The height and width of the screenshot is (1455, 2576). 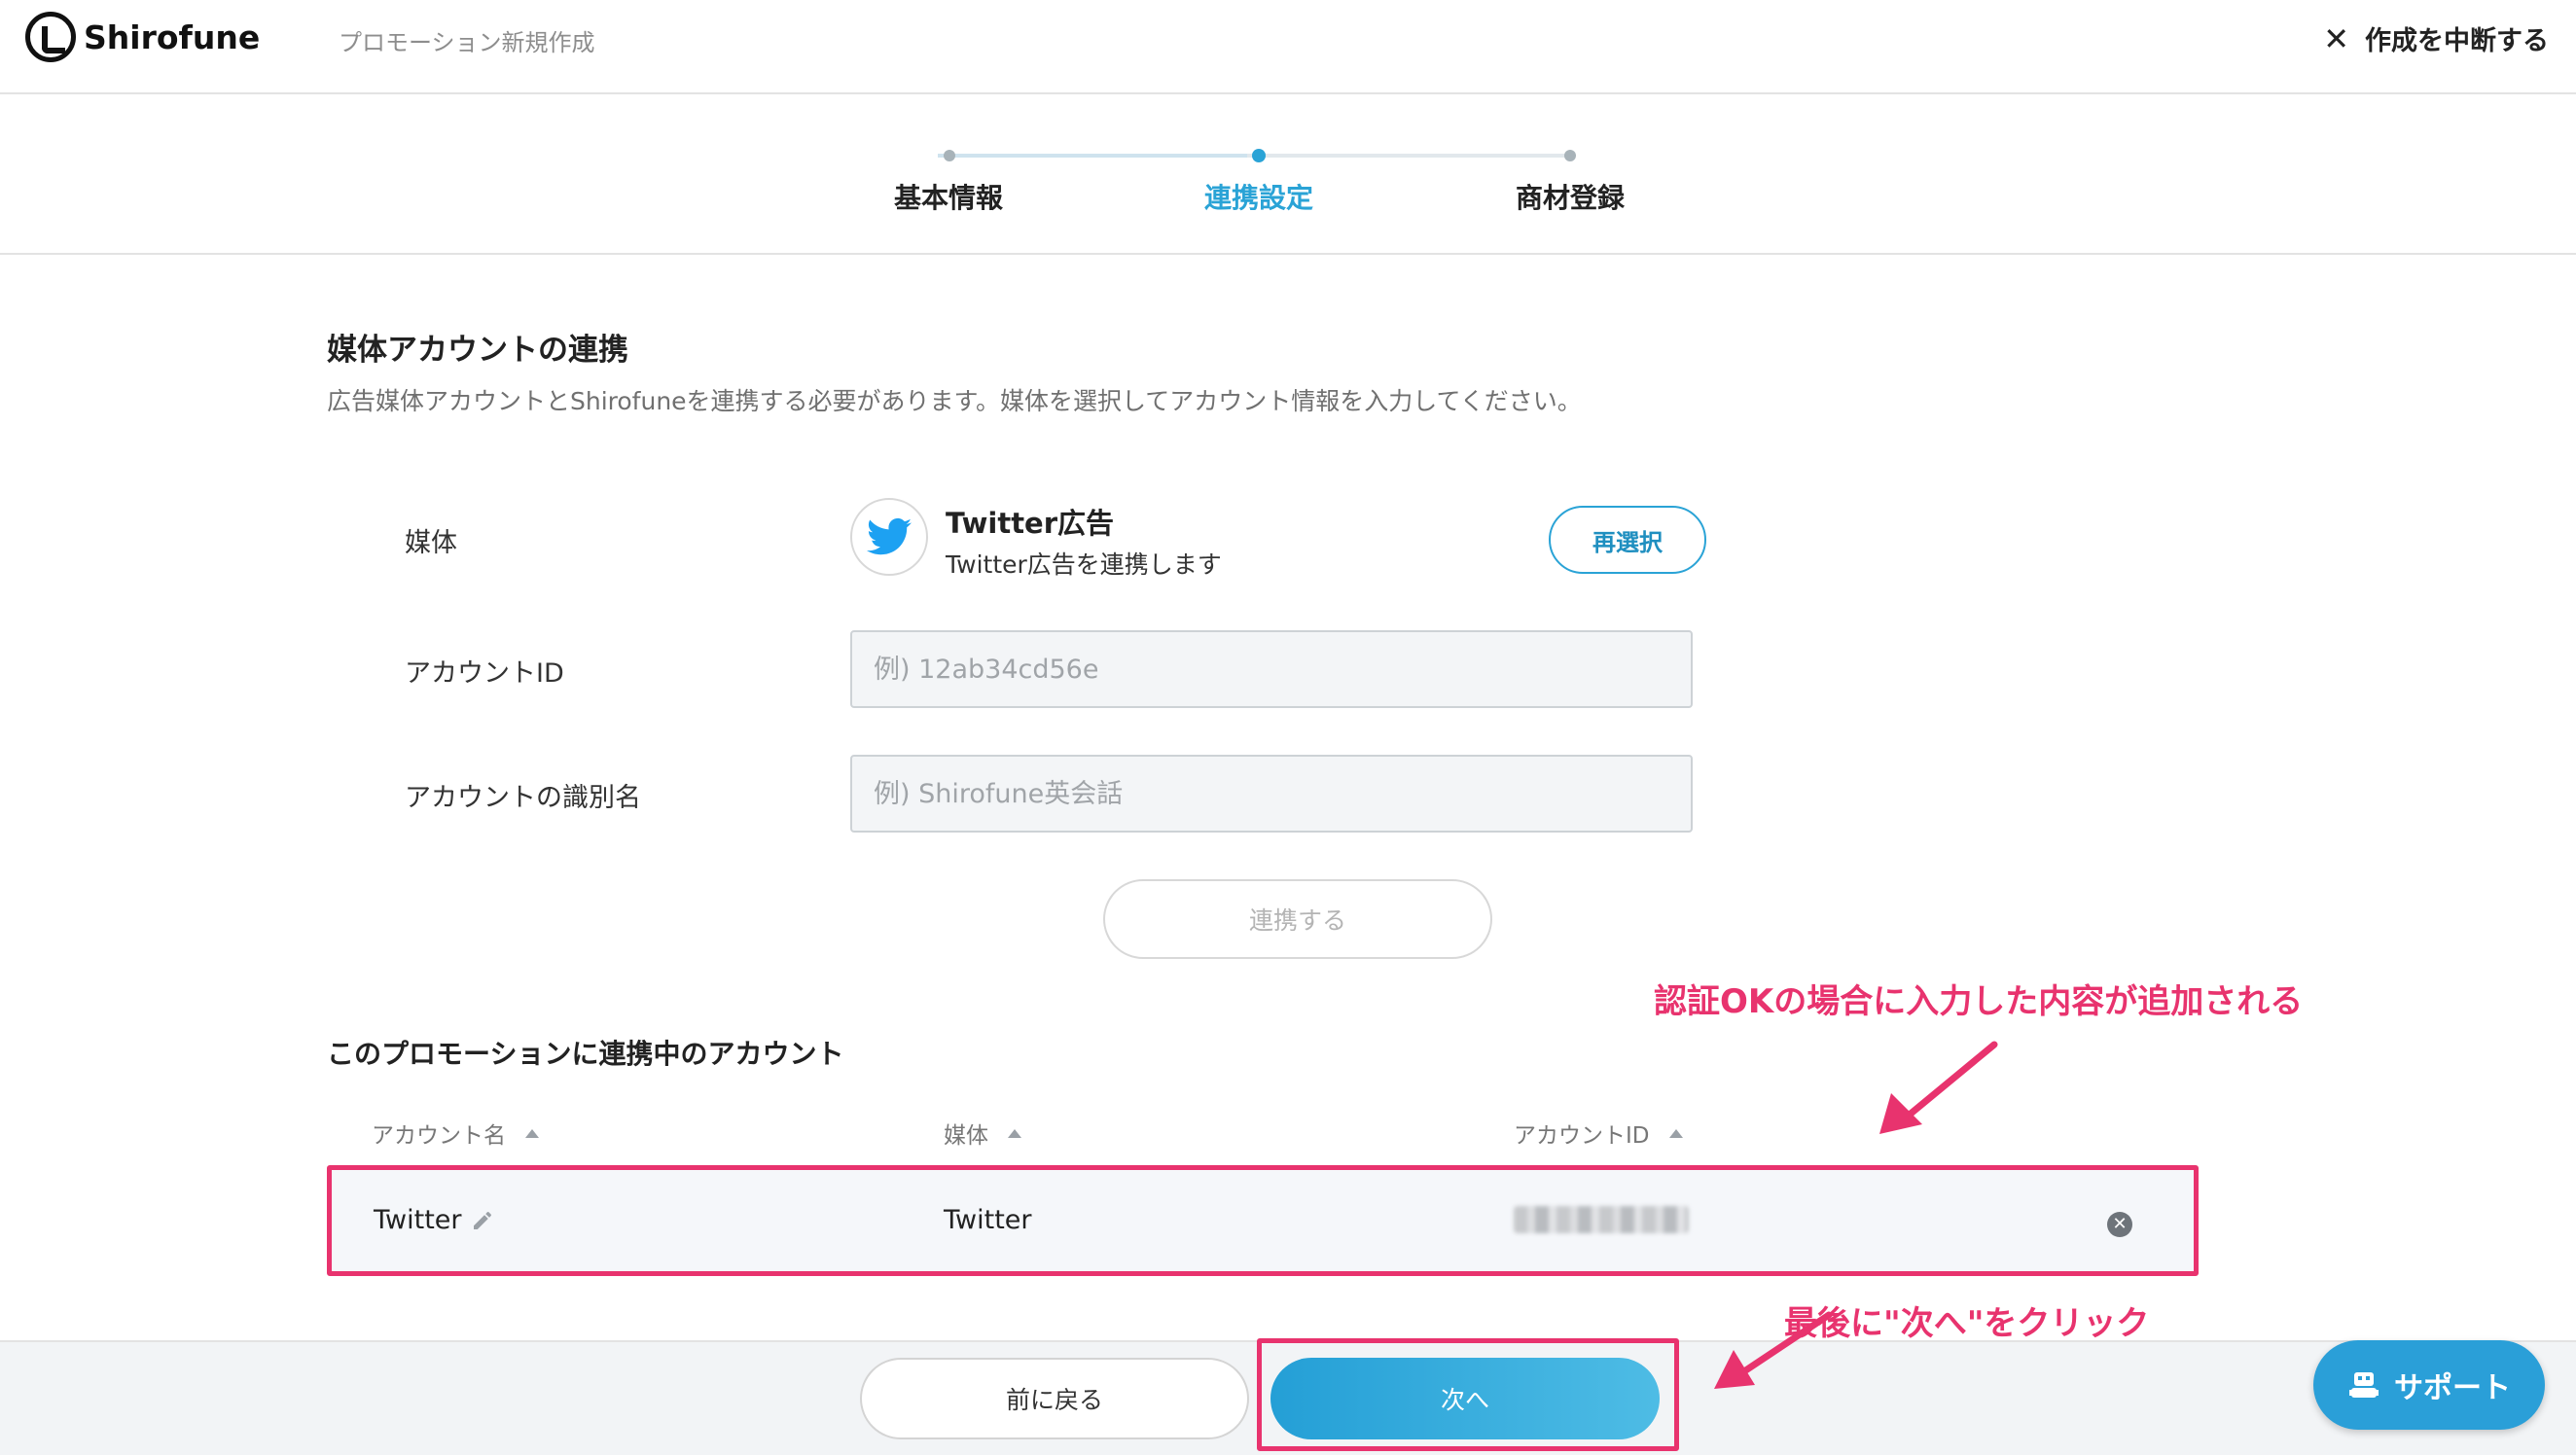 What do you see at coordinates (1271, 794) in the screenshot?
I see `account-name-input` at bounding box center [1271, 794].